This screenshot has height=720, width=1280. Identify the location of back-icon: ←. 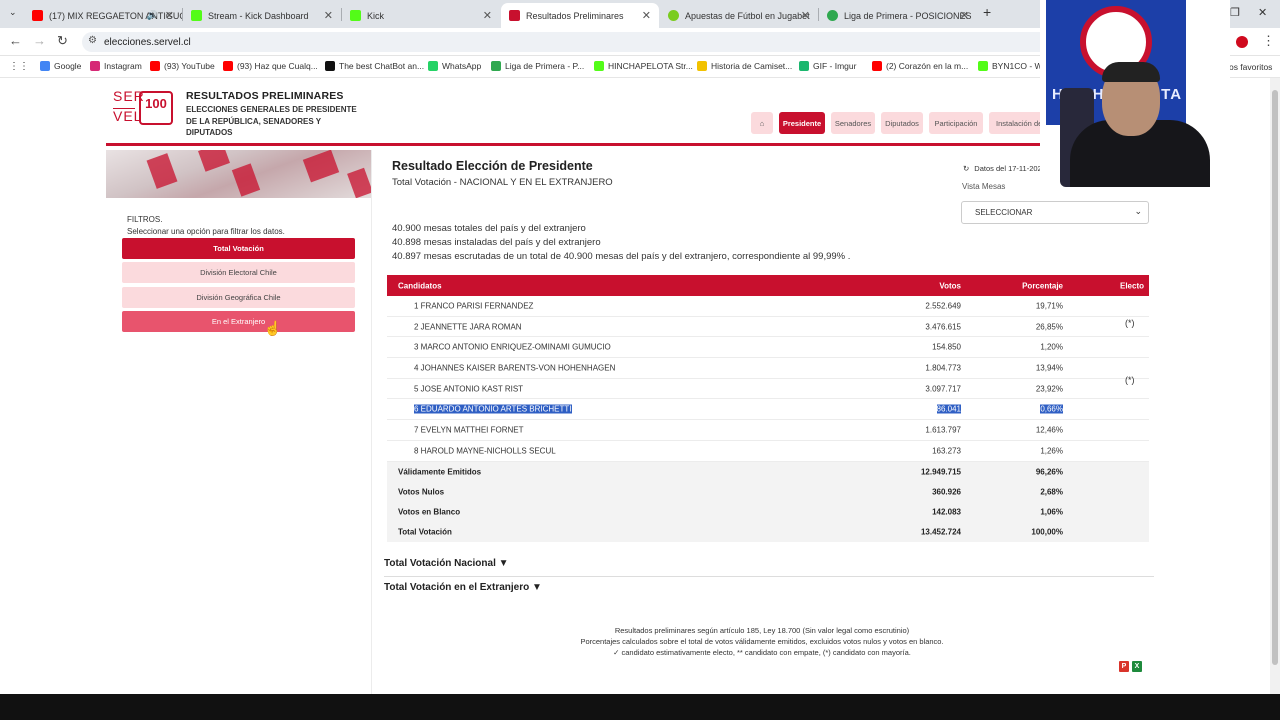
(15, 40).